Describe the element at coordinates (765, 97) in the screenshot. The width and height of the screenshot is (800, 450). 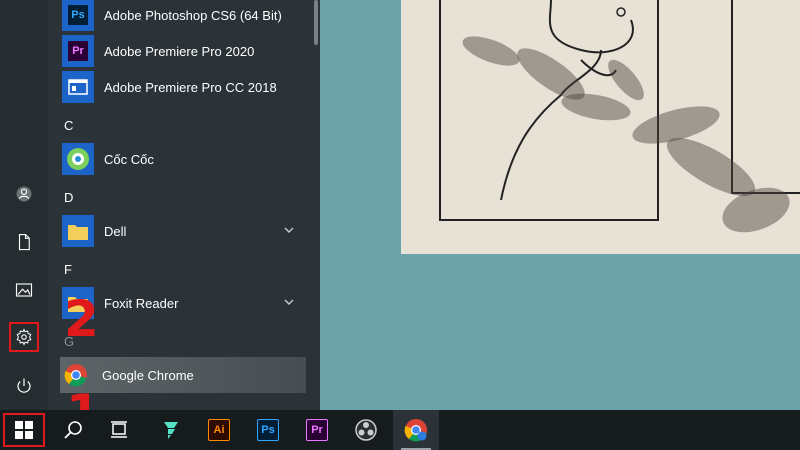
I see `wallpaper-frame-right` at that location.